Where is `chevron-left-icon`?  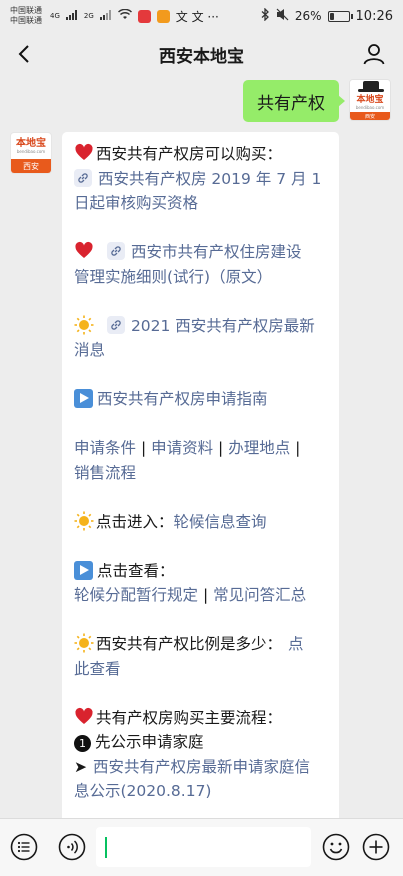
chevron-left-icon is located at coordinates (23, 54).